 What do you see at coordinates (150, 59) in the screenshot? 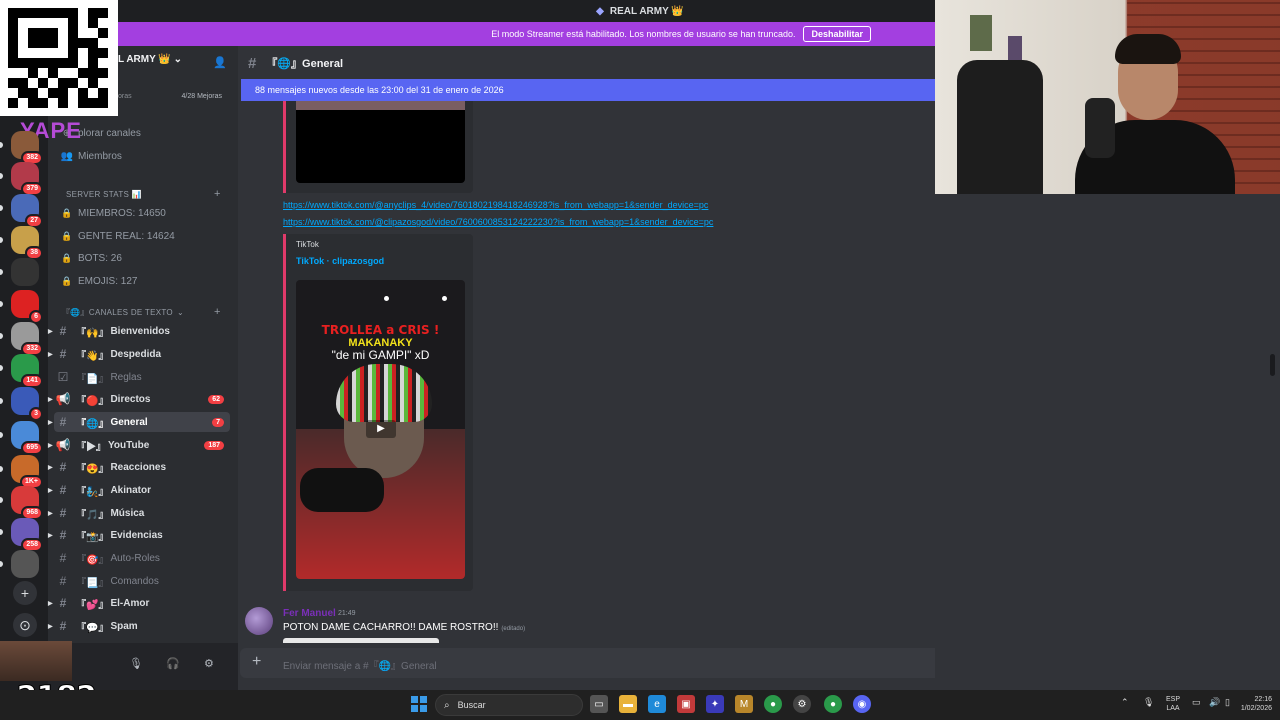
I see `server-name-dropdown: L ARMY 👑 ⌄` at bounding box center [150, 59].